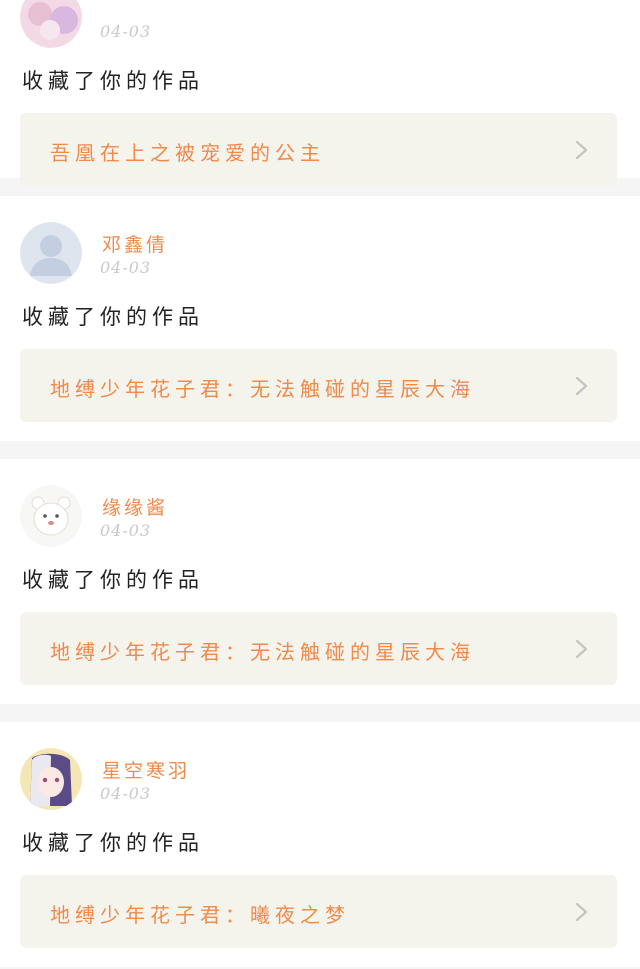 Image resolution: width=640 pixels, height=969 pixels. I want to click on work-link: 吾凰在上之被宠爱的公主, so click(318, 149).